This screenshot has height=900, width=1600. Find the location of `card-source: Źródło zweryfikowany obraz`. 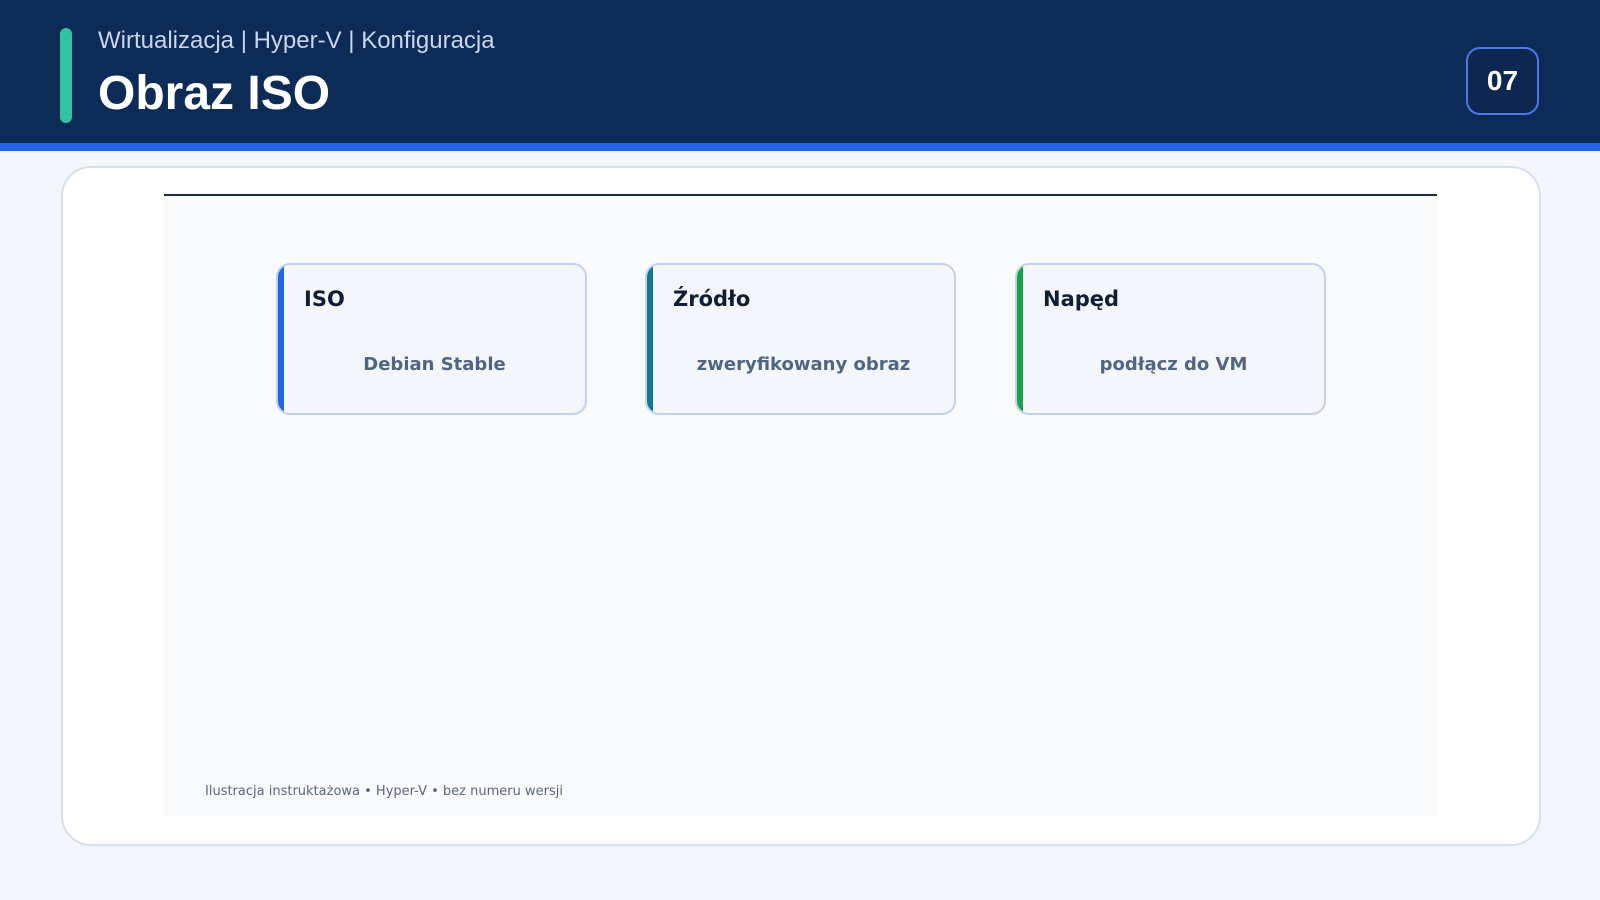

card-source: Źródło zweryfikowany obraz is located at coordinates (800, 339).